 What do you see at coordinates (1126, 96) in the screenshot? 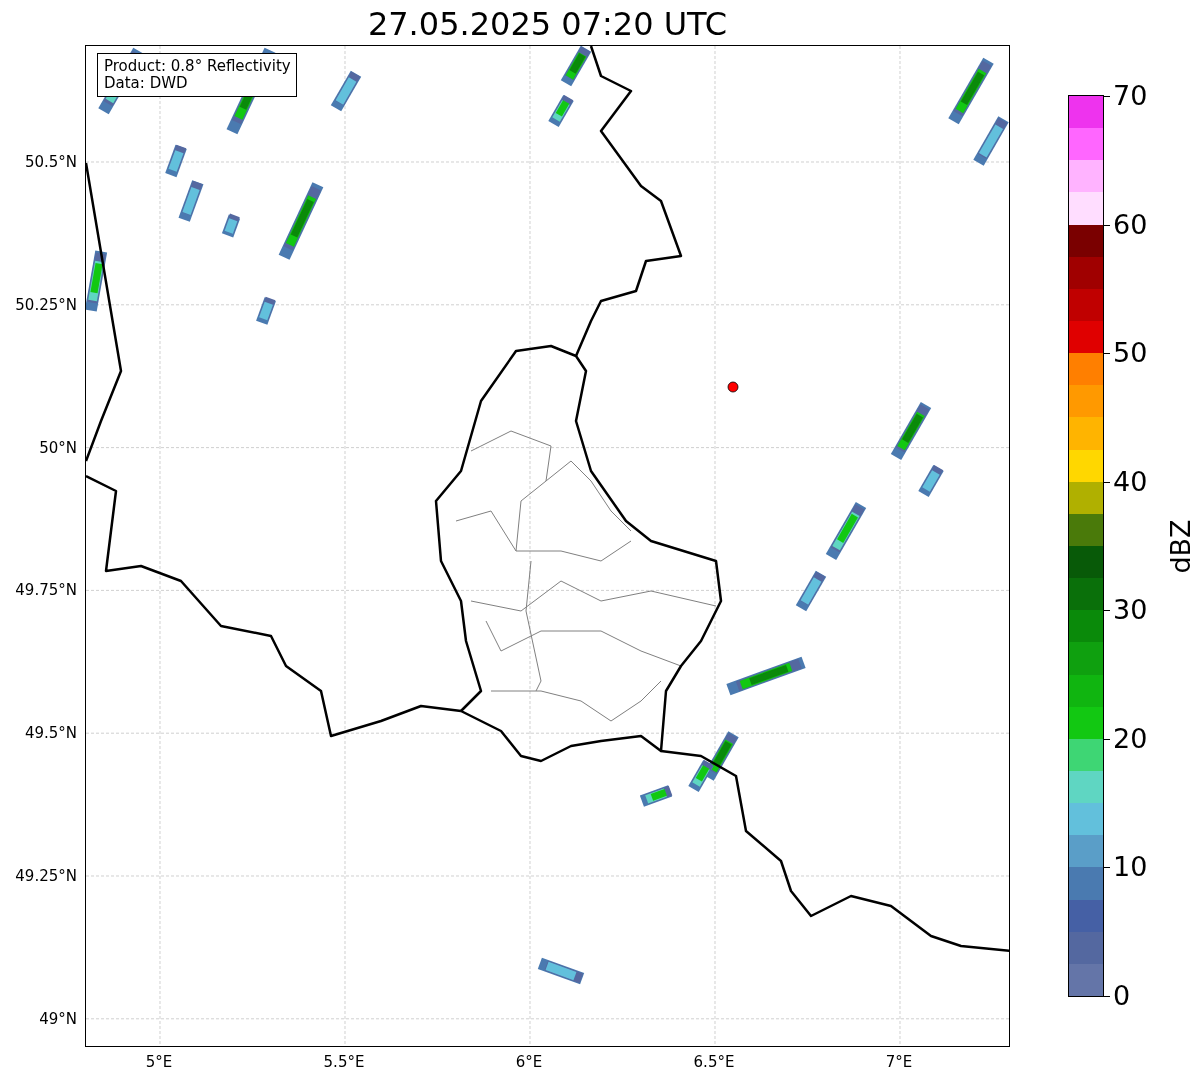
I see `scale-tick-label: 70` at bounding box center [1126, 96].